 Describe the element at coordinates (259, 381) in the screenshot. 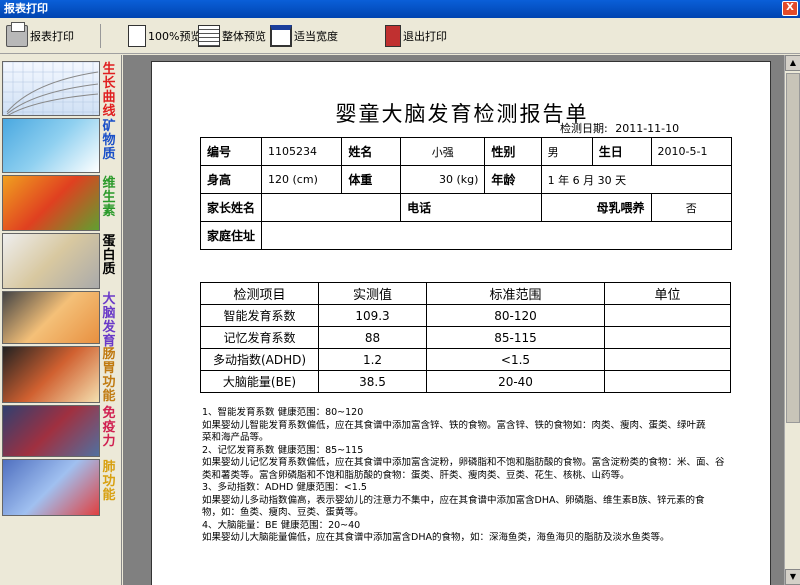

I see `test-item: 大脑能量(BE)` at that location.